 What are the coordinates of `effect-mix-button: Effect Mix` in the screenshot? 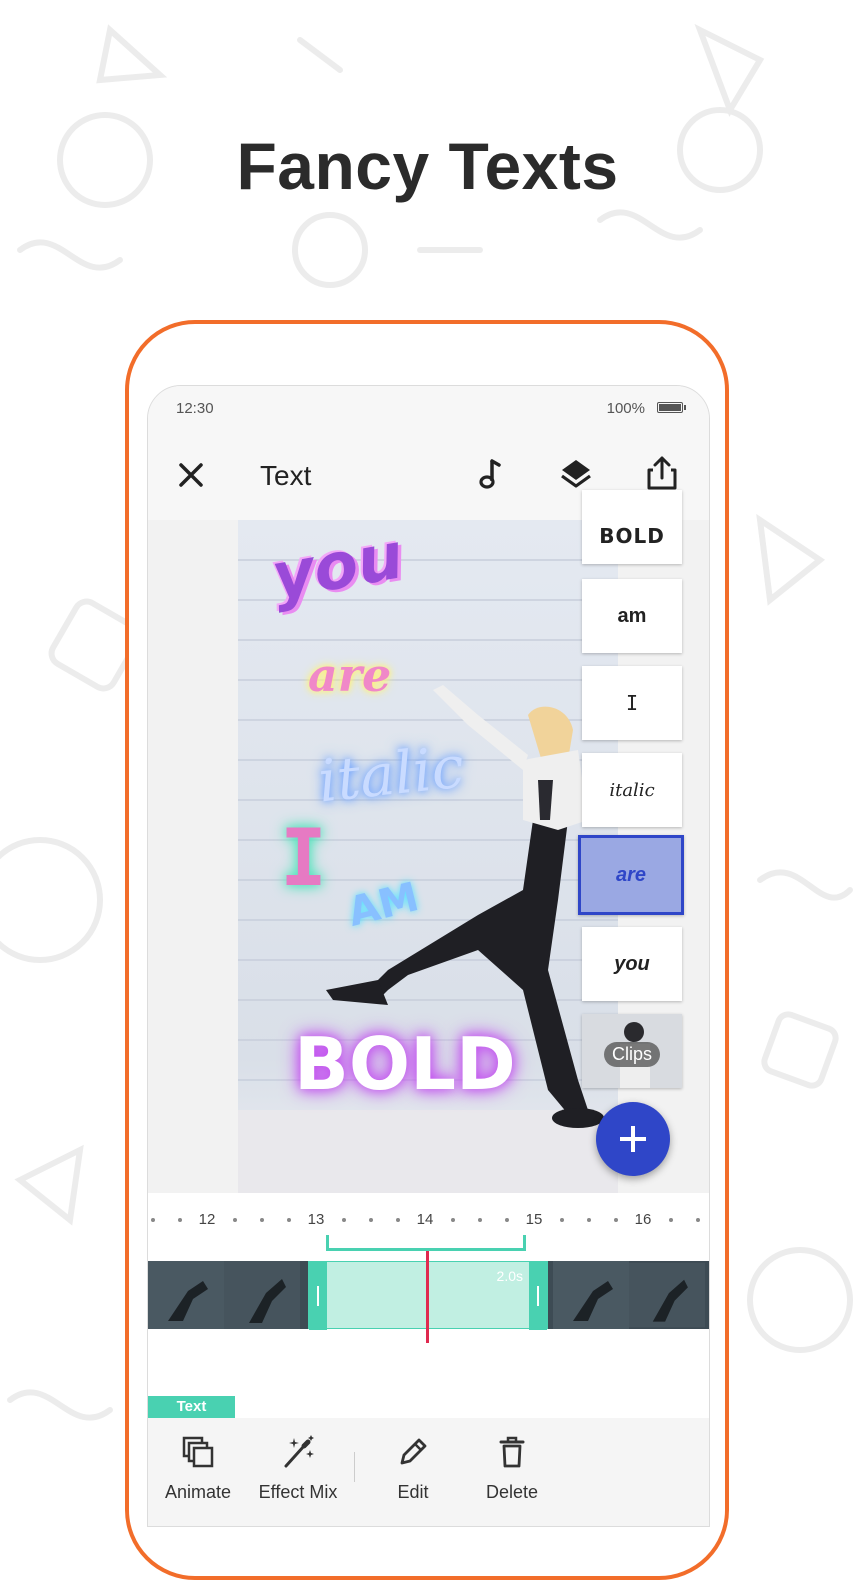 It's located at (298, 1468).